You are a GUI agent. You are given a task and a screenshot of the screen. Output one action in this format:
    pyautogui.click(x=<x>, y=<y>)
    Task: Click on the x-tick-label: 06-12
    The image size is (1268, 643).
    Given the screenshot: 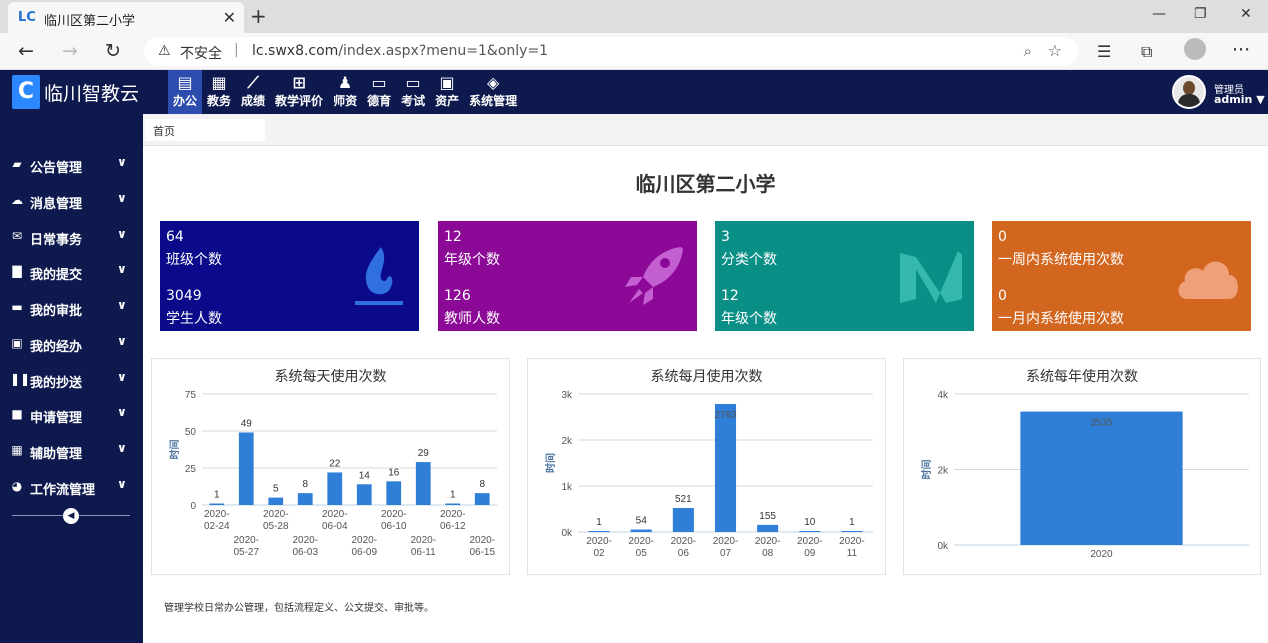 What is the action you would take?
    pyautogui.click(x=453, y=526)
    